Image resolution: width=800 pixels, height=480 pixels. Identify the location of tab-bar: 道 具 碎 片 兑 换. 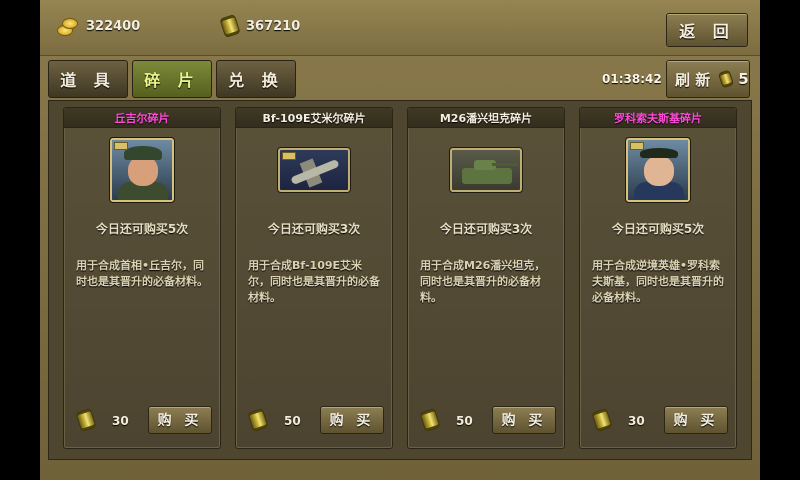
(172, 79).